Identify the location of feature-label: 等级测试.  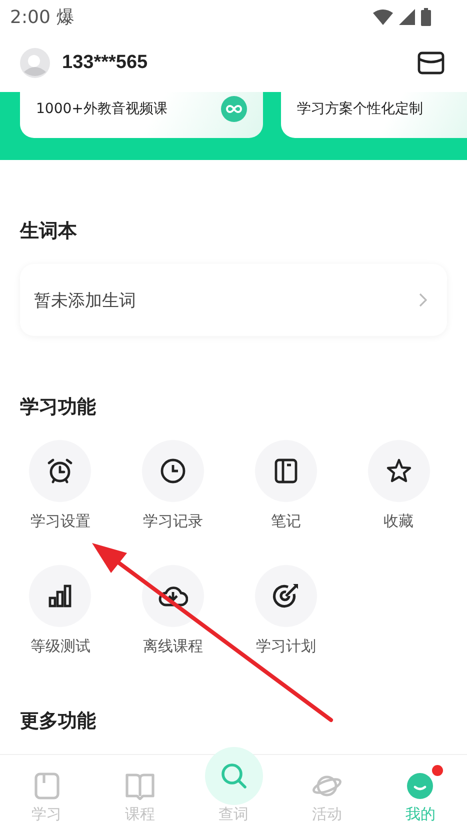
(60, 646).